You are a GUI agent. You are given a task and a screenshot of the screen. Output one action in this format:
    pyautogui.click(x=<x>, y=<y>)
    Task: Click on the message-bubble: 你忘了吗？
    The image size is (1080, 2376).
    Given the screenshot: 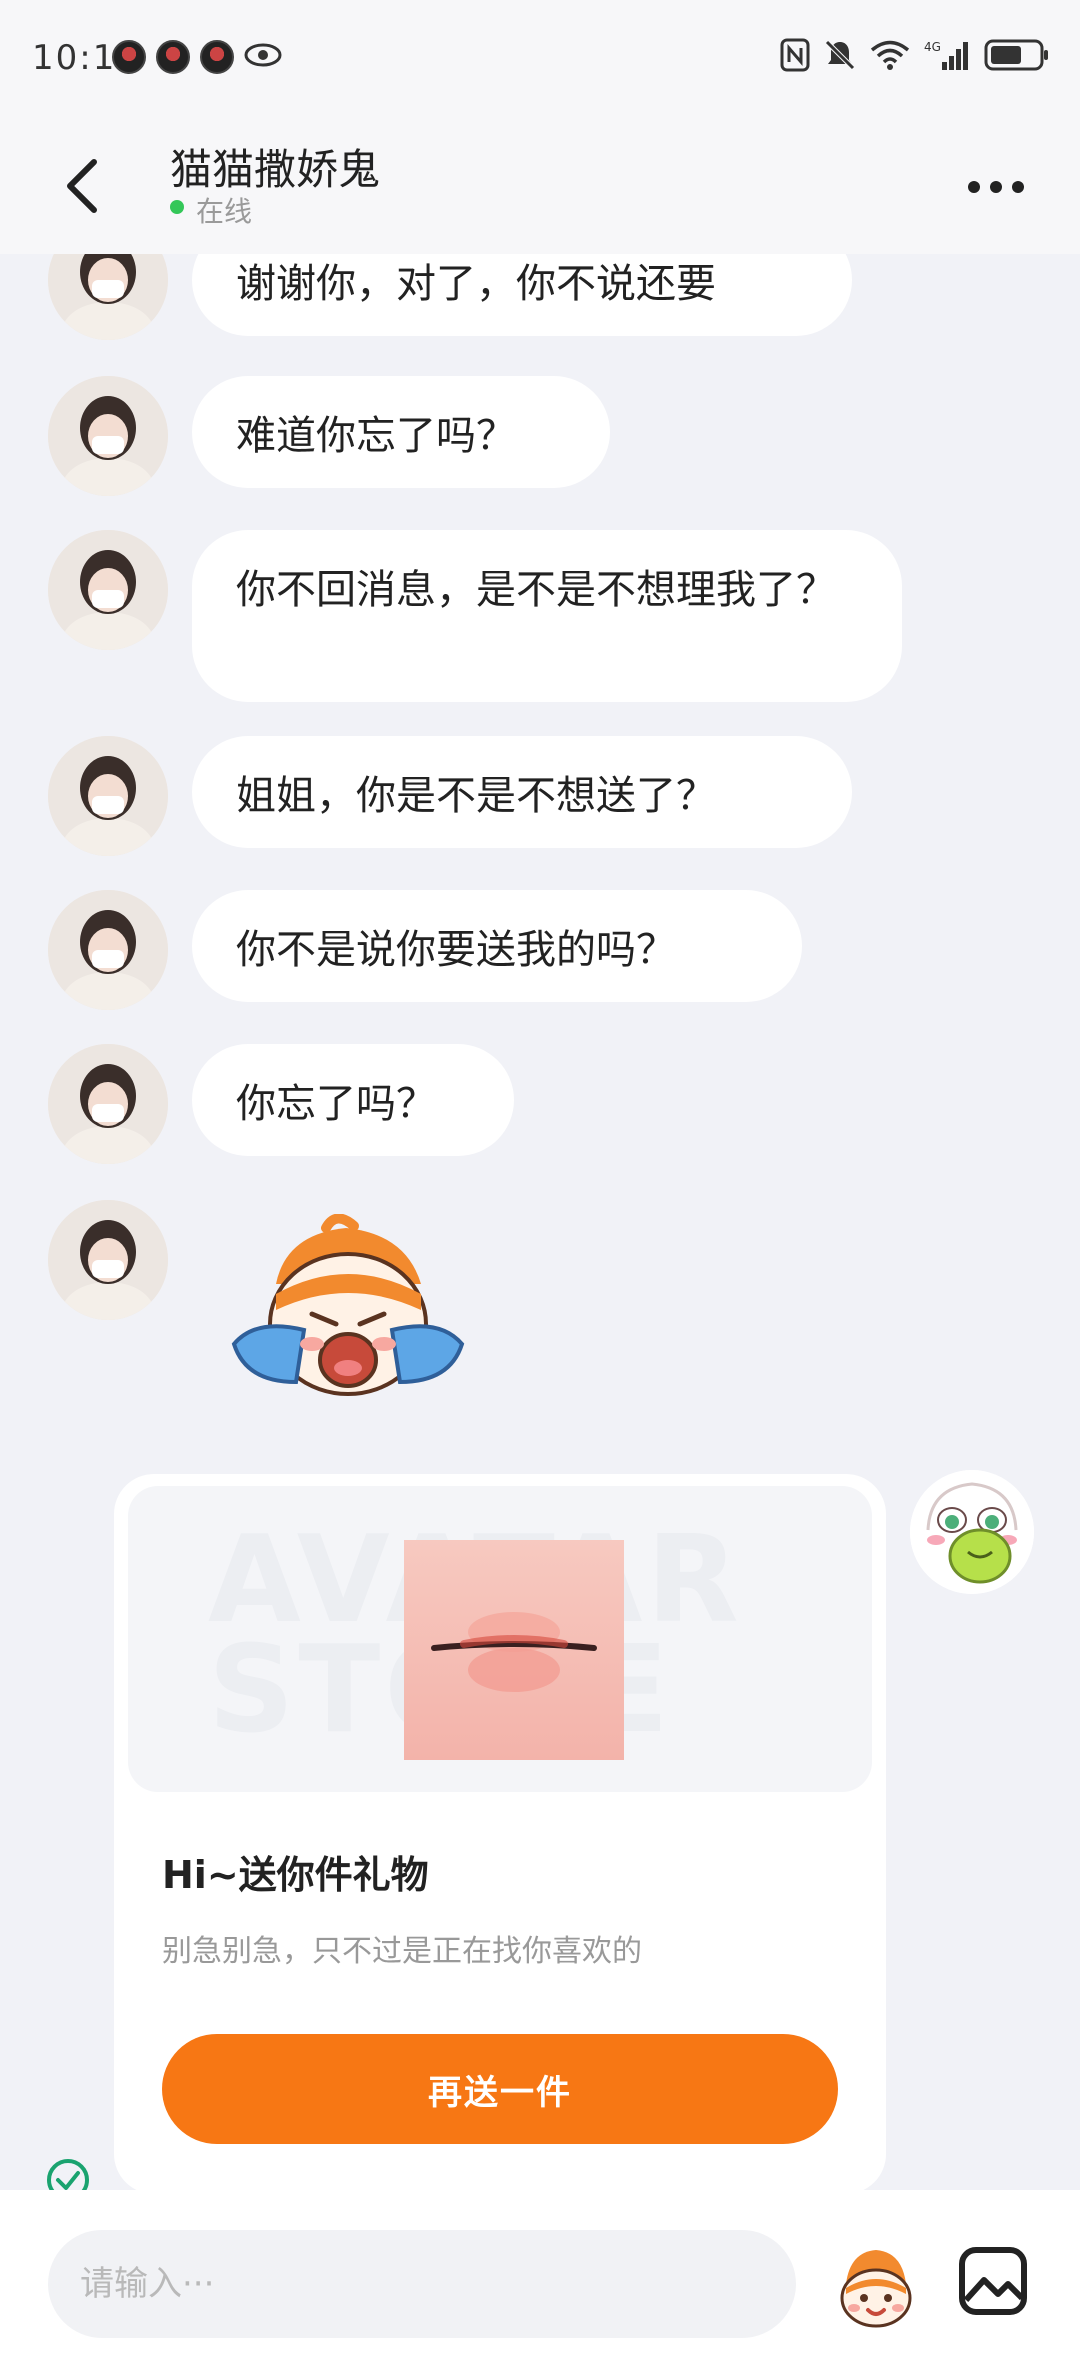 What is the action you would take?
    pyautogui.click(x=353, y=1100)
    